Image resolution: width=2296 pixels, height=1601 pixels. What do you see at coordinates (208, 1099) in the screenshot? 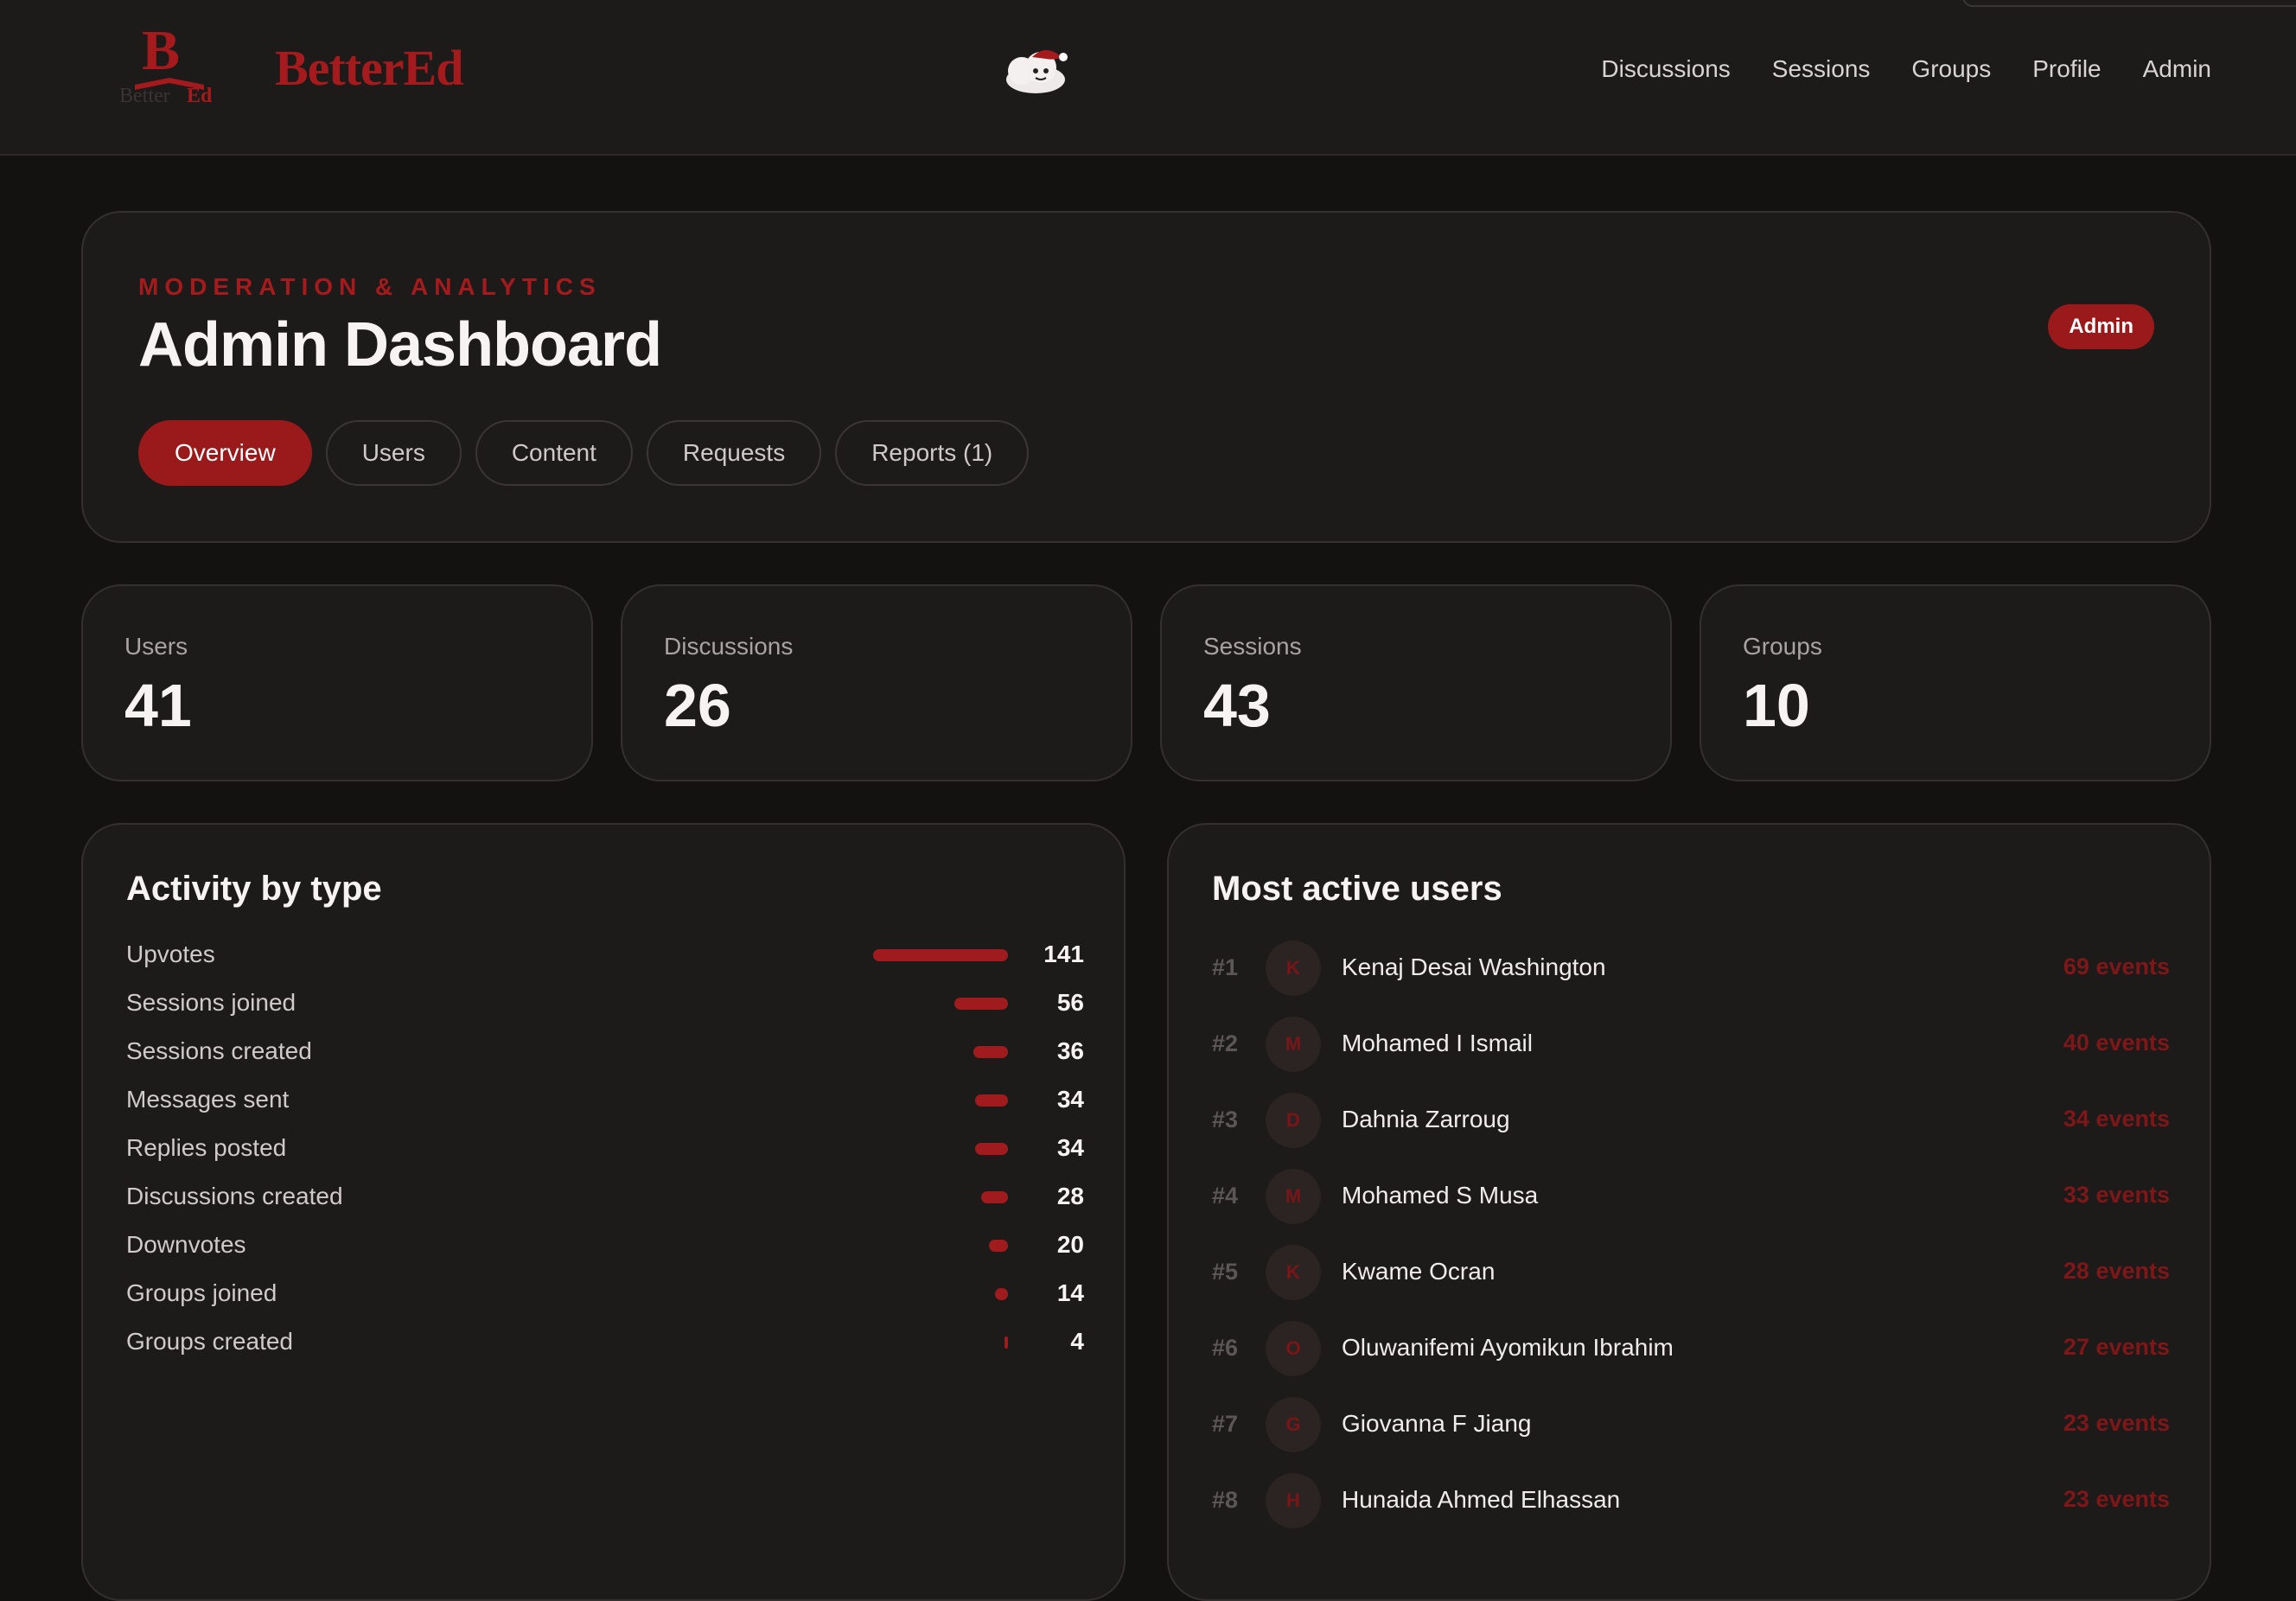
I see `activity-label: Messages sent` at bounding box center [208, 1099].